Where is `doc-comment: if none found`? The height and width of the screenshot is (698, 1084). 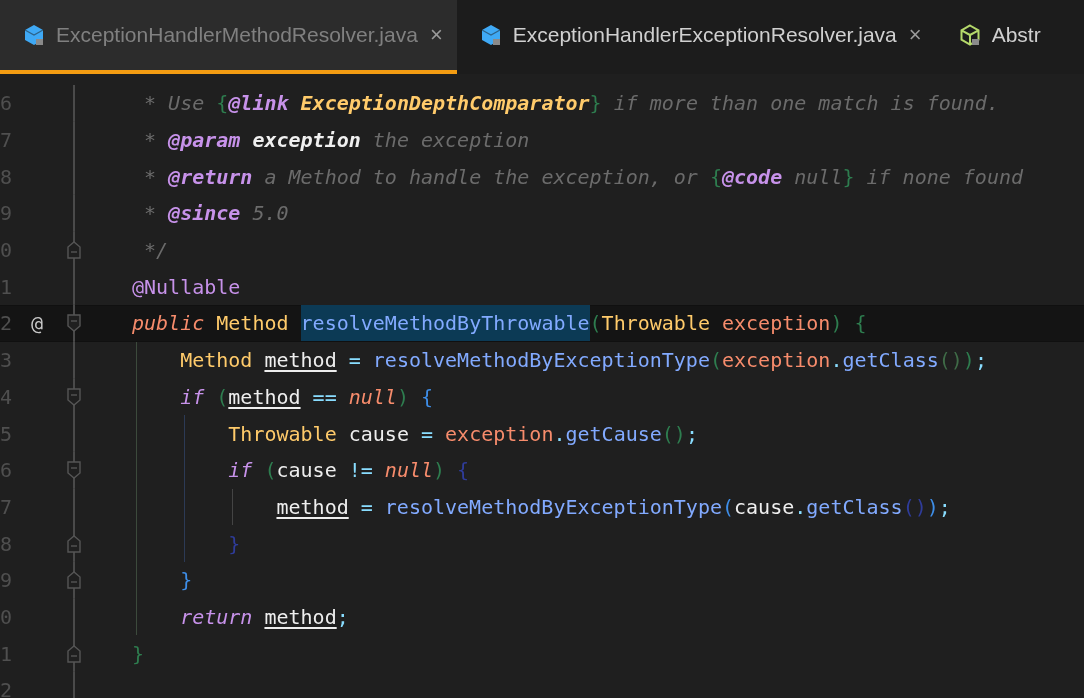 doc-comment: if none found is located at coordinates (944, 176).